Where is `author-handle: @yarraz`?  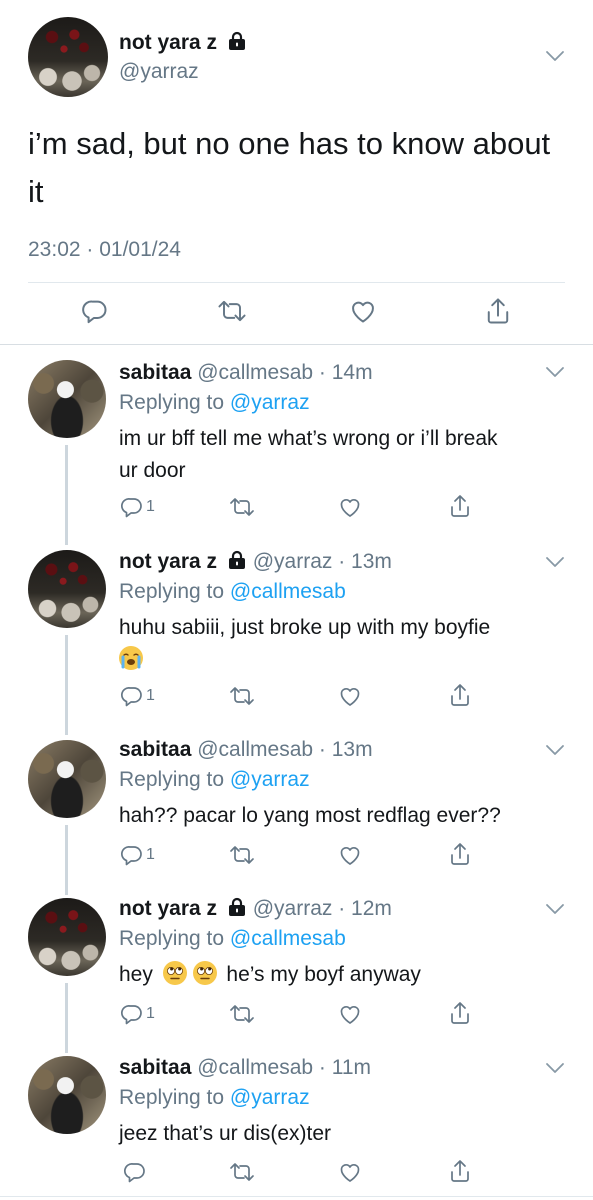 author-handle: @yarraz is located at coordinates (159, 72).